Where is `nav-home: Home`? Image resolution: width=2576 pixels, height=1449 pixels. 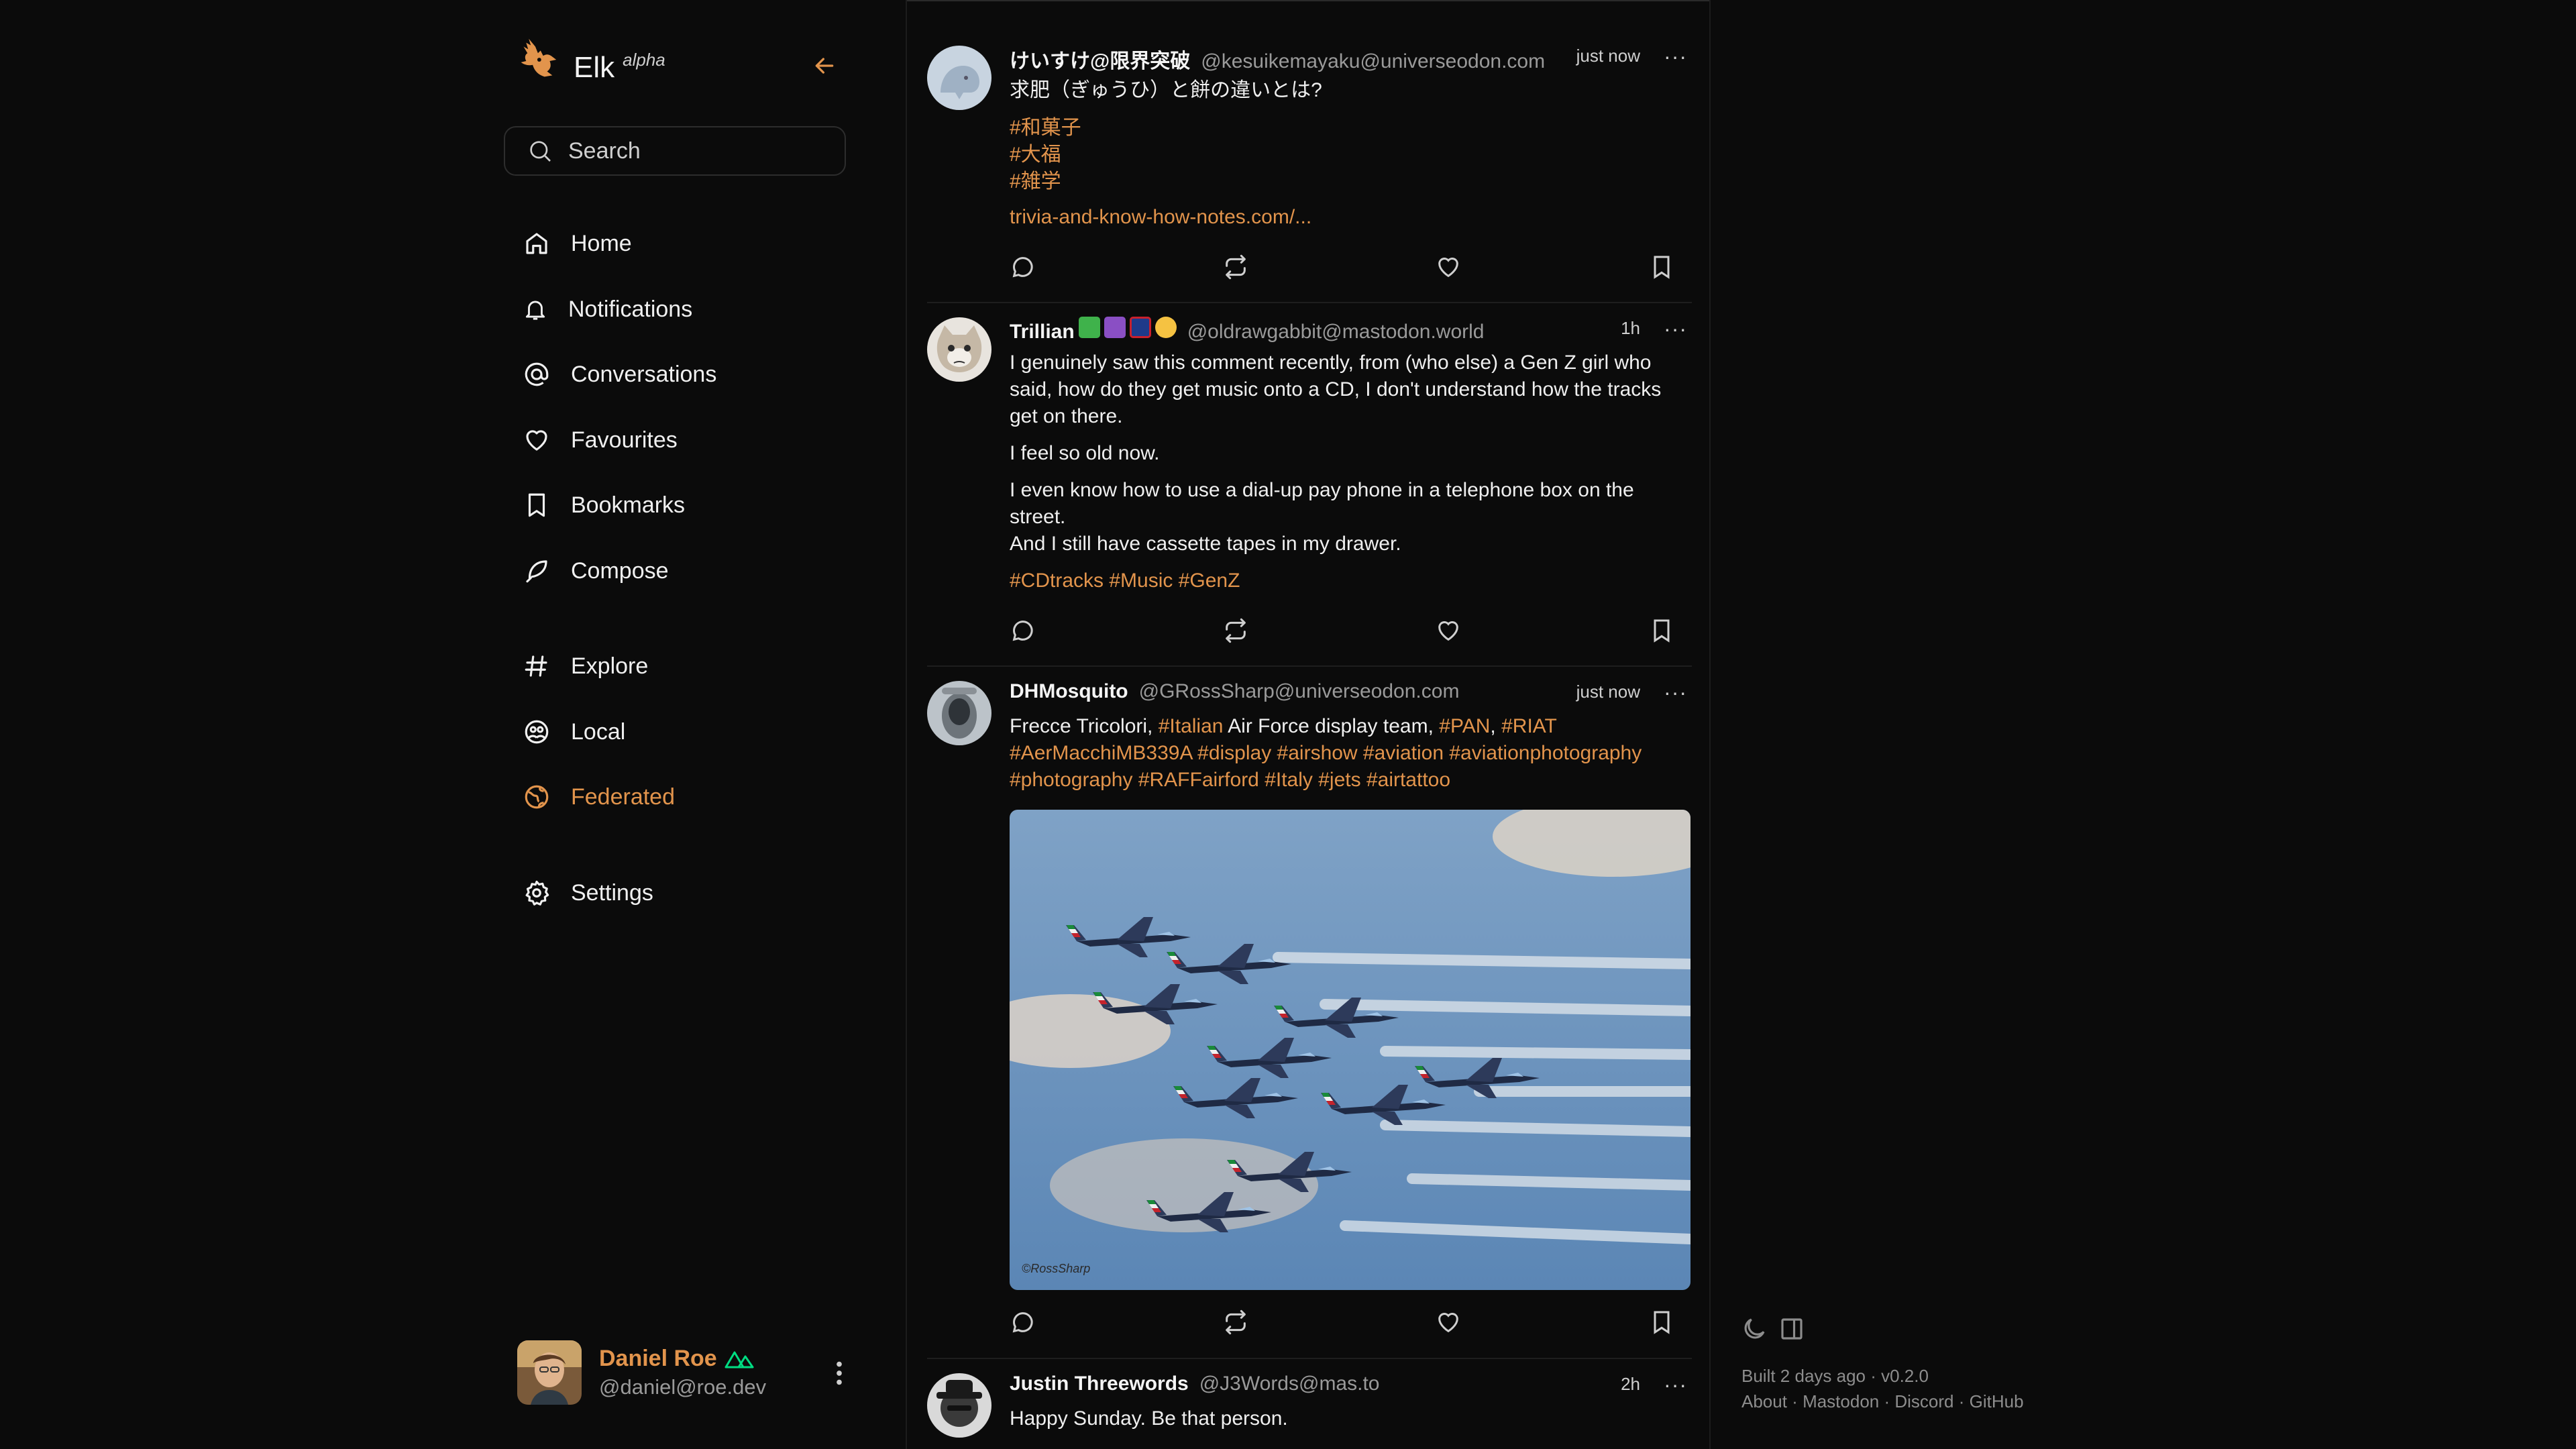 nav-home: Home is located at coordinates (677, 243).